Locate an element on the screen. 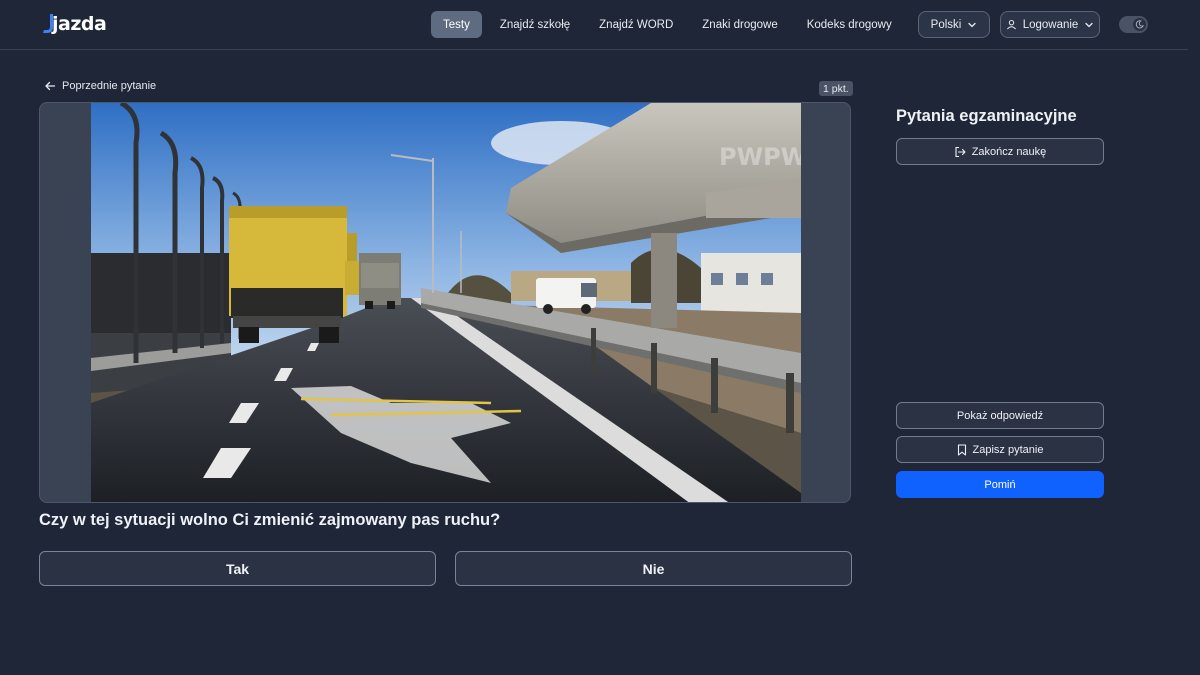 This screenshot has height=675, width=1200. show-answer-button: Pokaż odpowiedź is located at coordinates (1000, 415).